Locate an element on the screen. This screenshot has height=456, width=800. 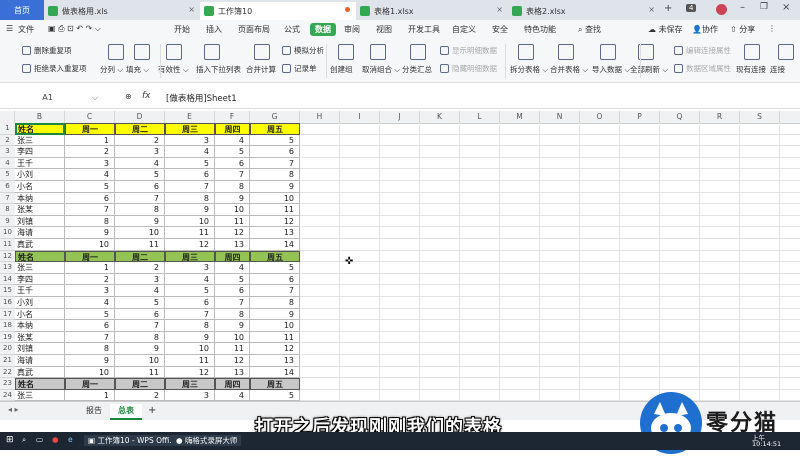
row-header: 15 is located at coordinates (7, 291).